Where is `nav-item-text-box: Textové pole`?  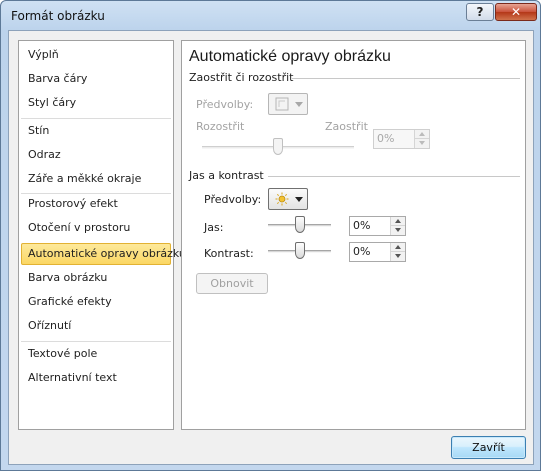 nav-item-text-box: Textové pole is located at coordinates (96, 354).